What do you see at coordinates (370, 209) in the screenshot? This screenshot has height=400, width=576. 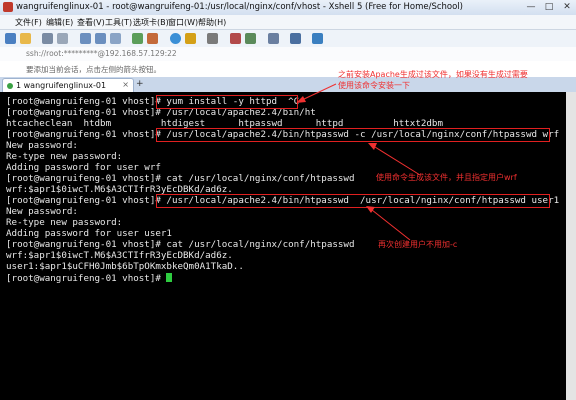 I see `arrow-head-htpasswd-user1` at bounding box center [370, 209].